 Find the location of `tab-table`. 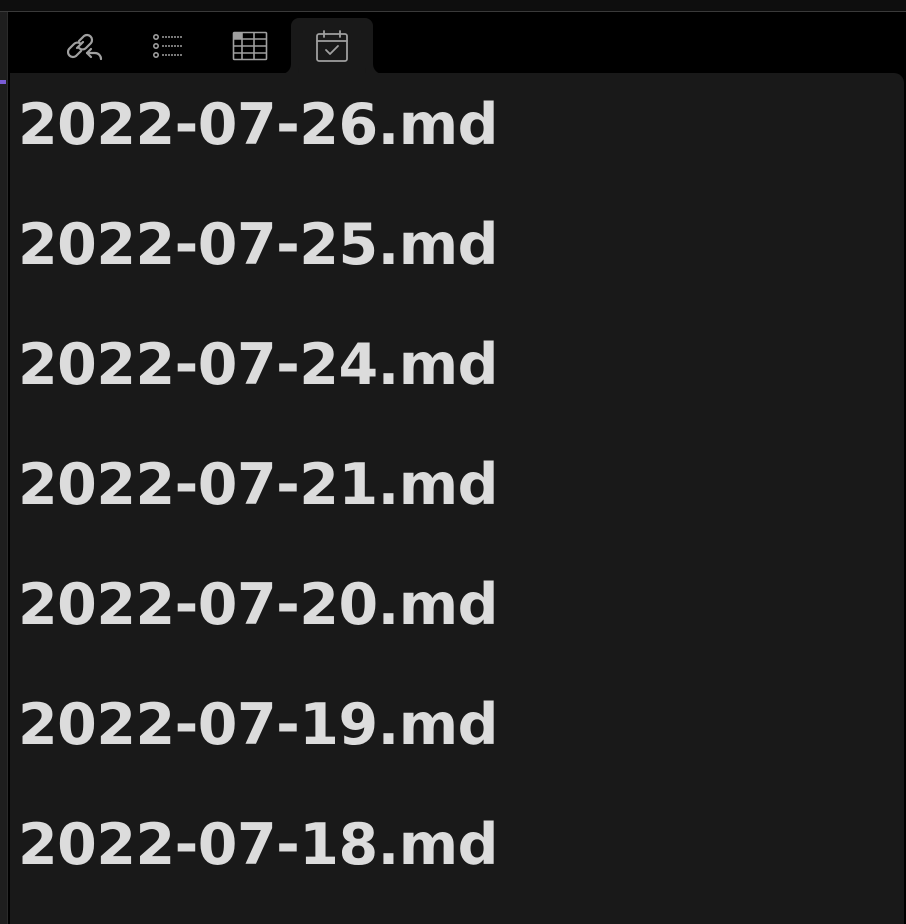

tab-table is located at coordinates (250, 46).